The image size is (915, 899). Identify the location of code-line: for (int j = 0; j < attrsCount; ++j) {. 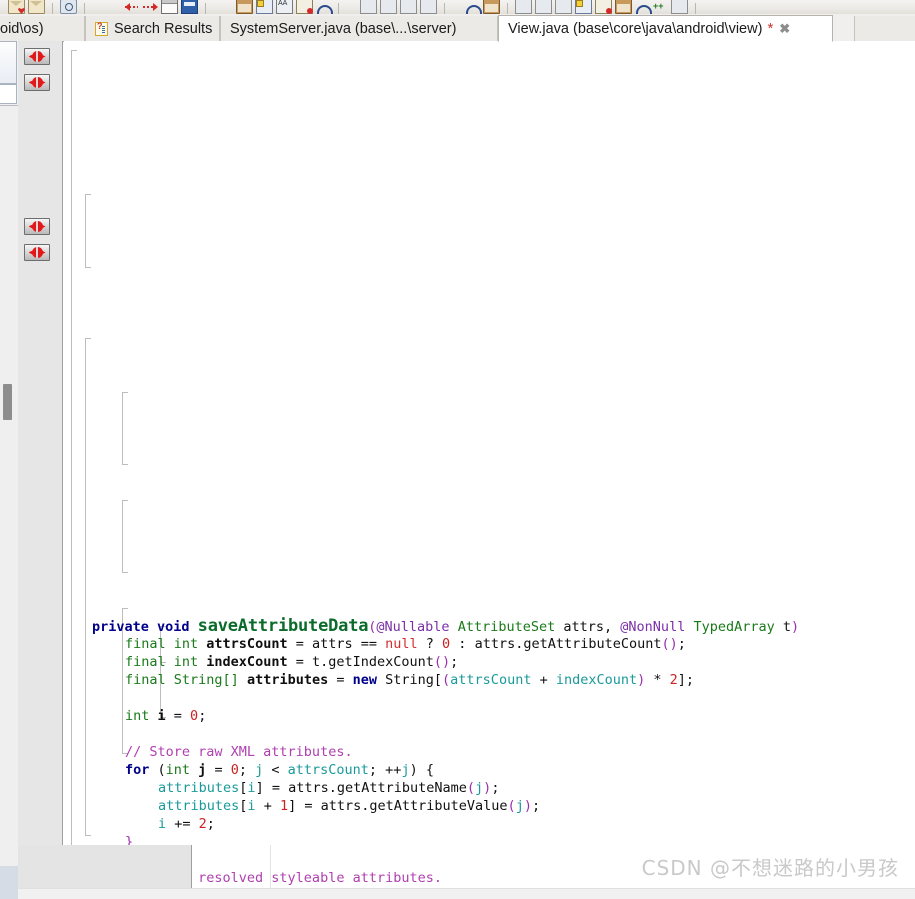
(489, 770).